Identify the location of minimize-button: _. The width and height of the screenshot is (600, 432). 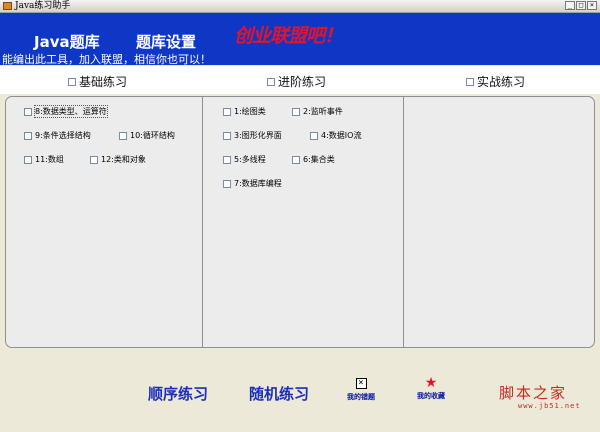
(570, 5).